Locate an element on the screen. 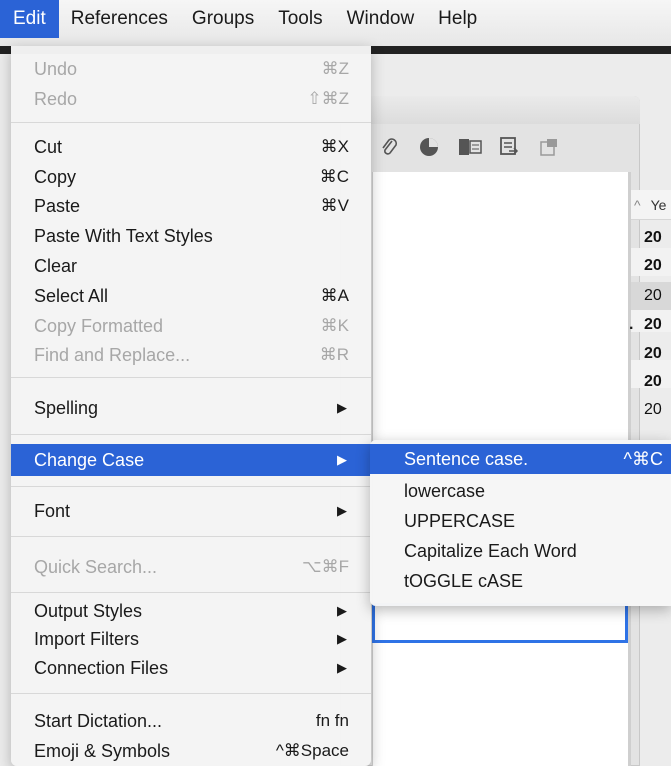  menu-item-label: UPPERCASE is located at coordinates (460, 520).